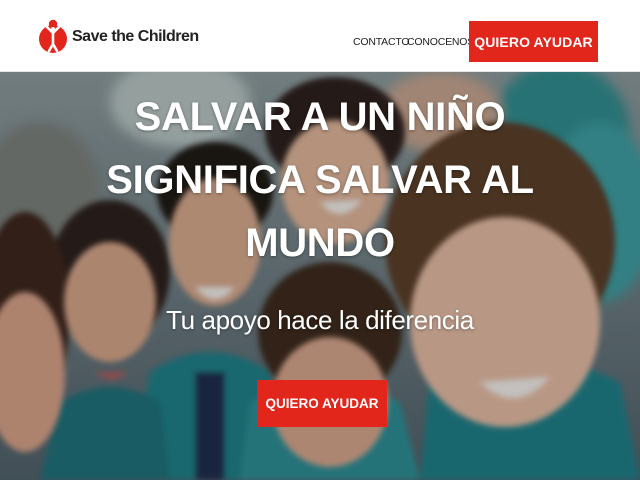 Image resolution: width=640 pixels, height=480 pixels. I want to click on brand-logo: Save the Children, so click(118, 37).